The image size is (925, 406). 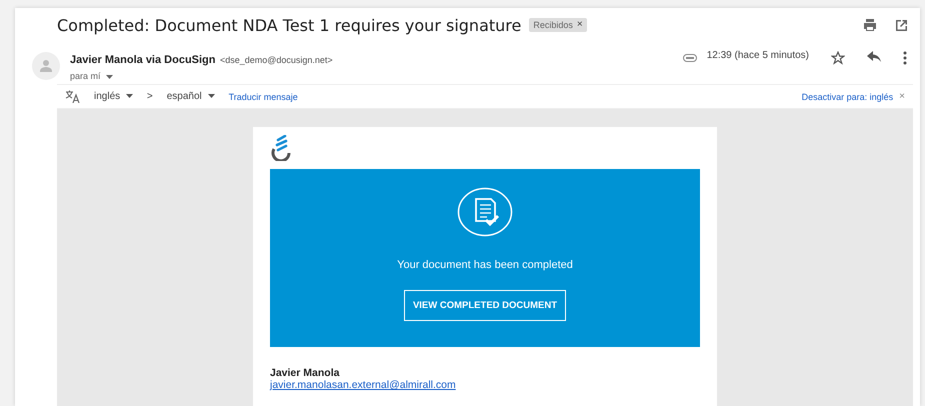 I want to click on print-icon, so click(x=870, y=25).